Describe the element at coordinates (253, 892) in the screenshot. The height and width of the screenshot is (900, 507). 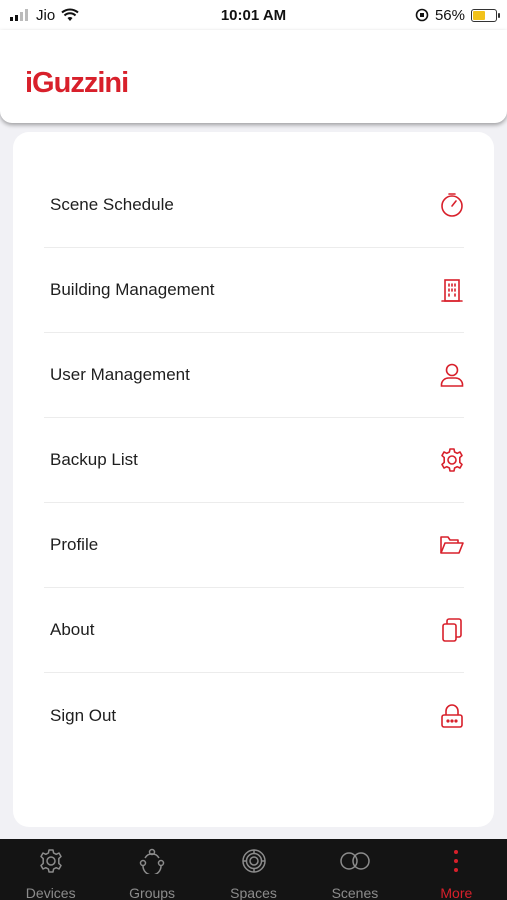
I see `tab-label: Spaces` at that location.